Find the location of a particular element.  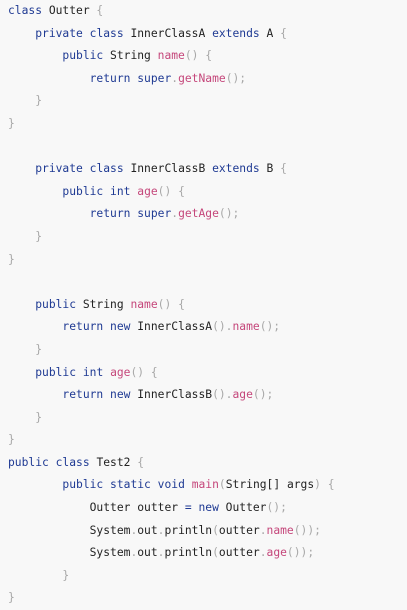

code-line: public int age() { is located at coordinates (207, 192).